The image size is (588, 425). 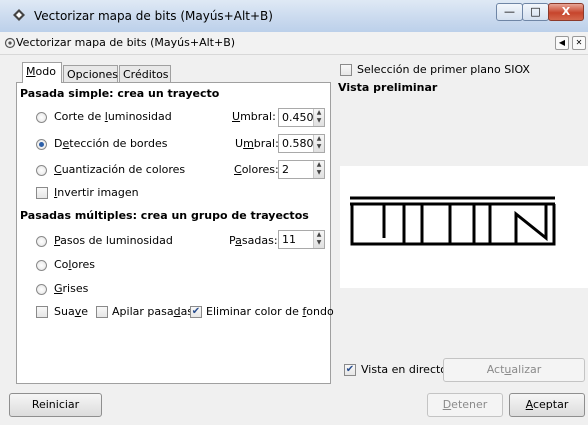 I want to click on dock-icon, so click(x=10, y=43).